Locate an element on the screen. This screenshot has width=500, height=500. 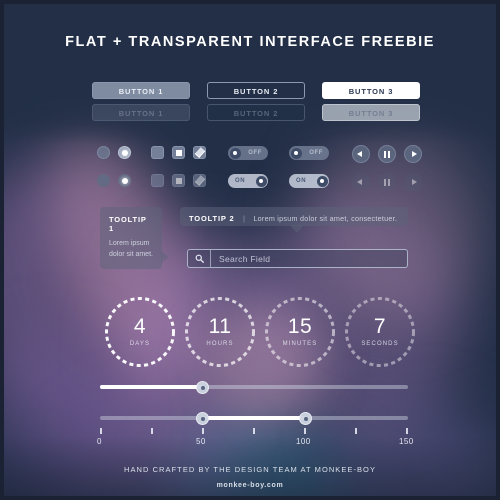
countdown-unit: MINUTES is located at coordinates (300, 344).